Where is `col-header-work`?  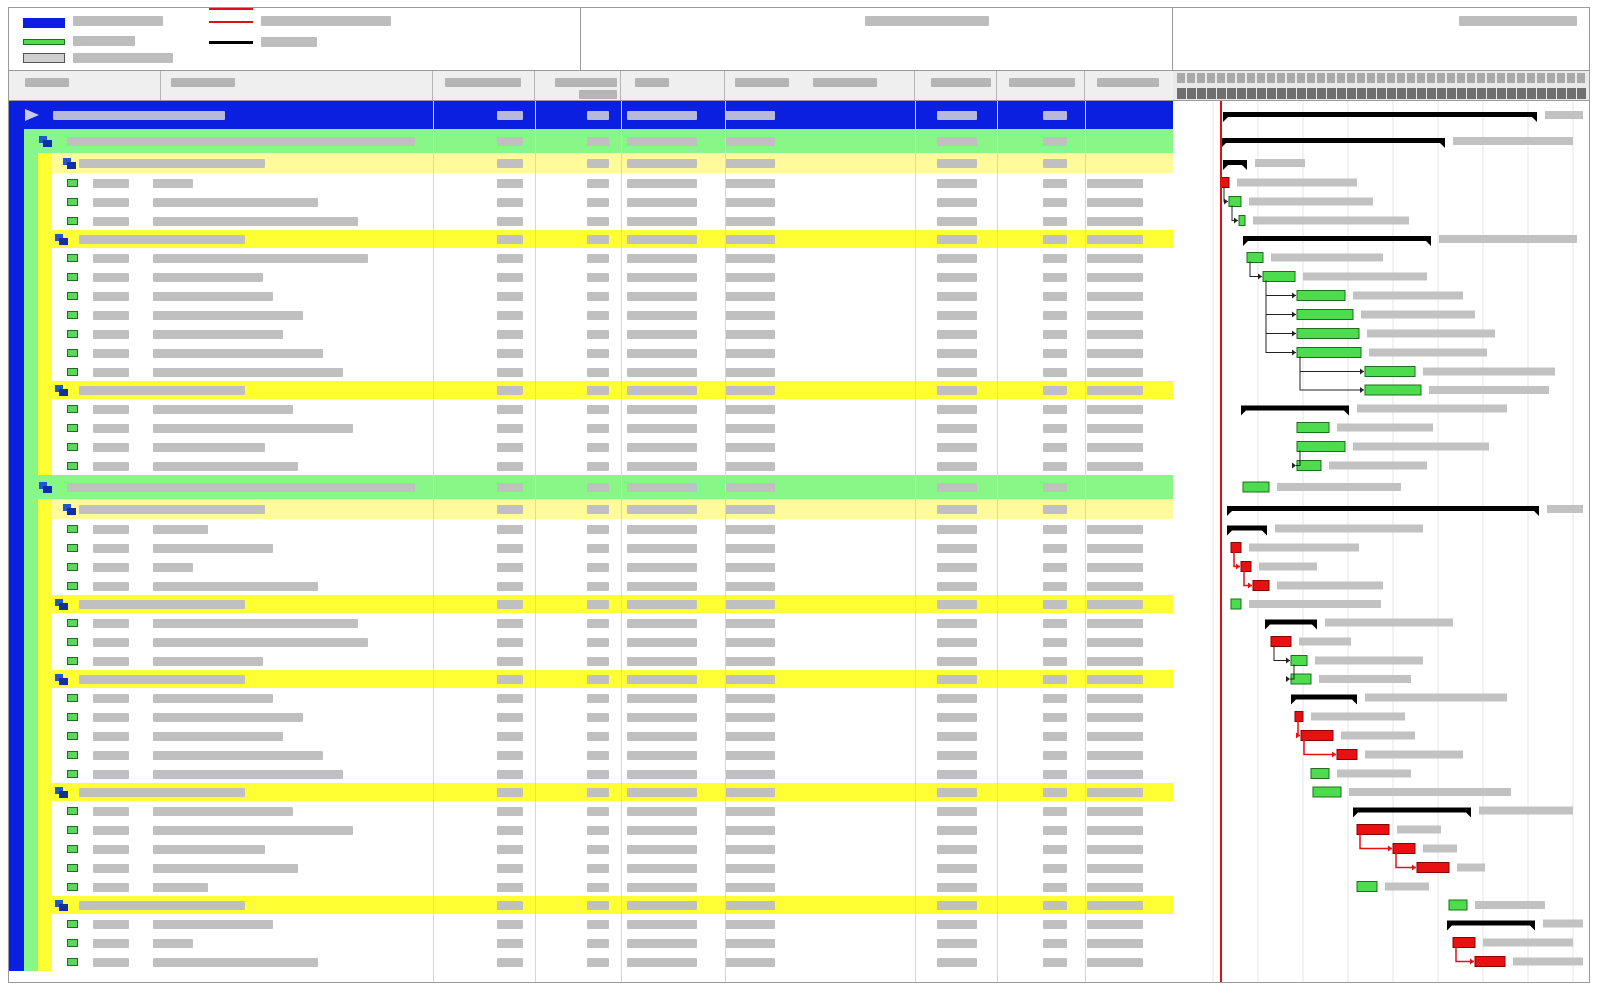
col-header-work is located at coordinates (578, 85).